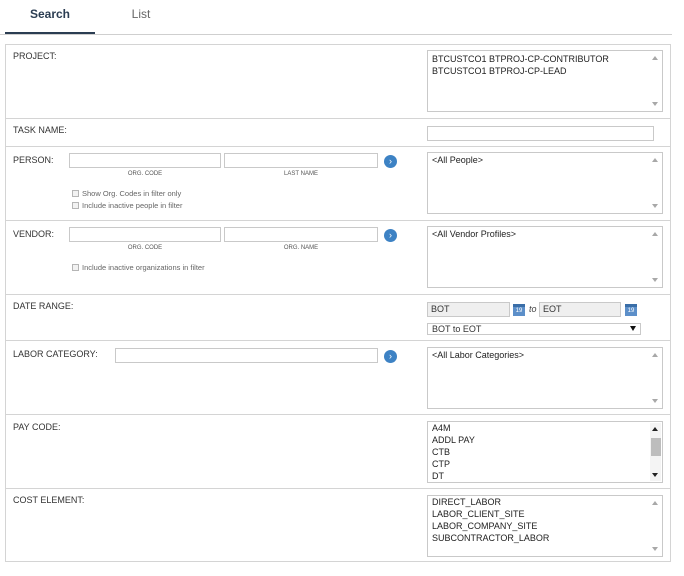 The image size is (684, 576). Describe the element at coordinates (545, 59) in the screenshot. I see `list-item: BTCUSTCO1 BTPROJ-CP-CONTRIBUTOR` at that location.